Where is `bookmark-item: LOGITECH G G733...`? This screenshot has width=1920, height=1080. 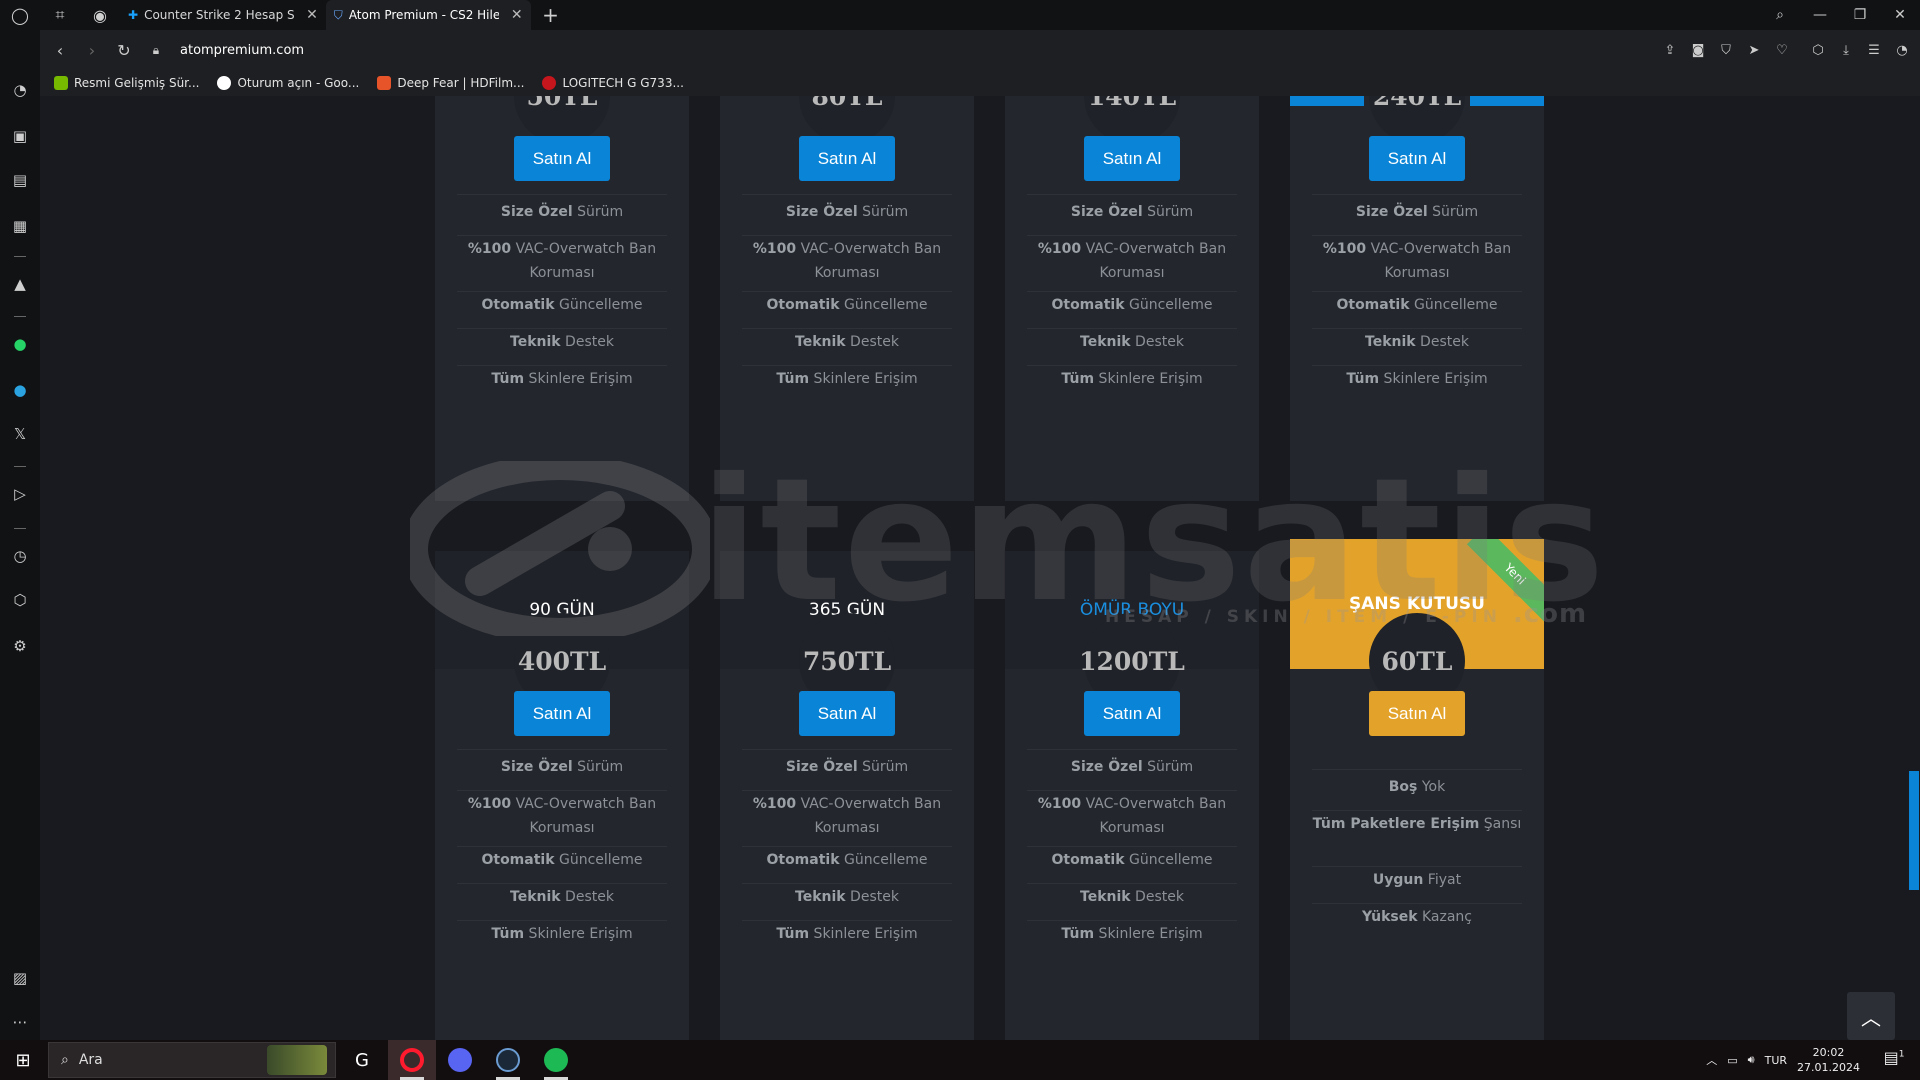 bookmark-item: LOGITECH G G733... is located at coordinates (613, 83).